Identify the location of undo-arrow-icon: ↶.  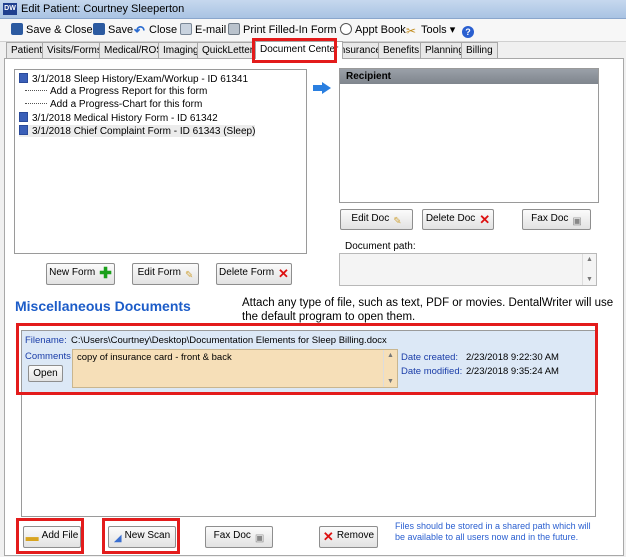
(139, 30).